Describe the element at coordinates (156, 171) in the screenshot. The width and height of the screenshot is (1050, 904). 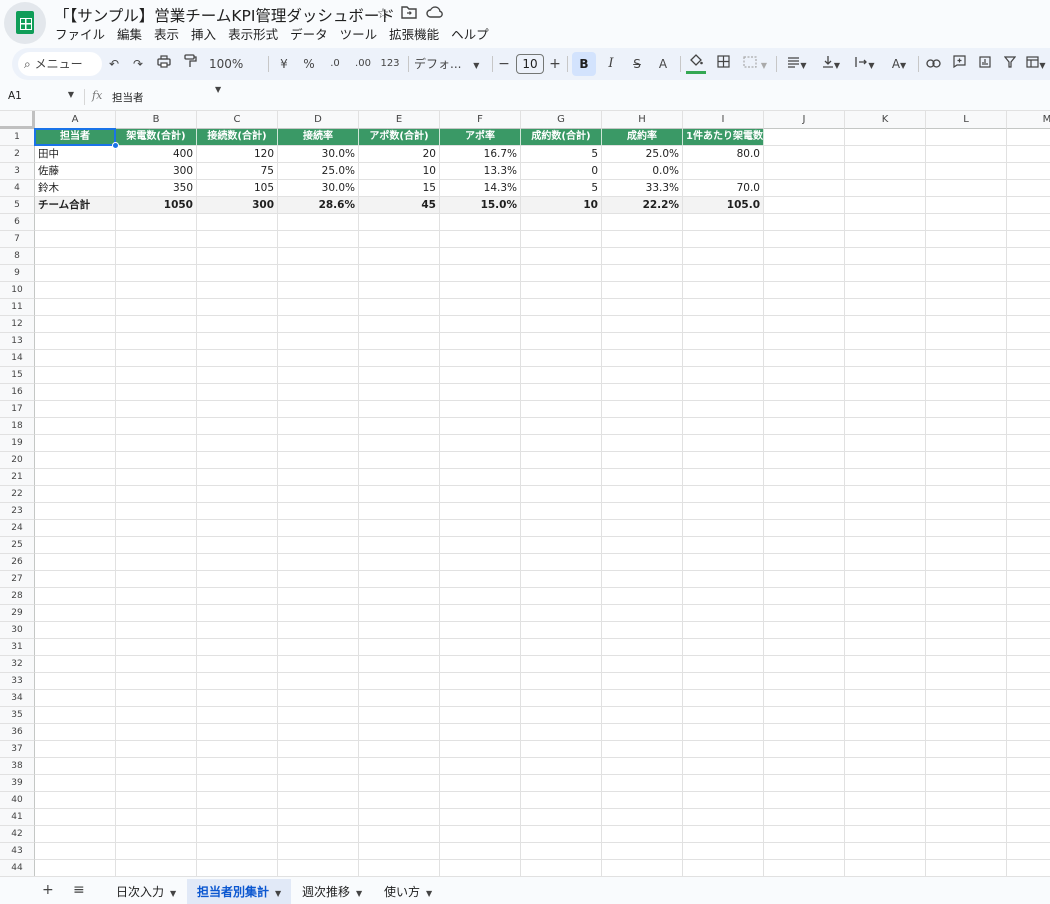
I see `data-cell: 300` at that location.